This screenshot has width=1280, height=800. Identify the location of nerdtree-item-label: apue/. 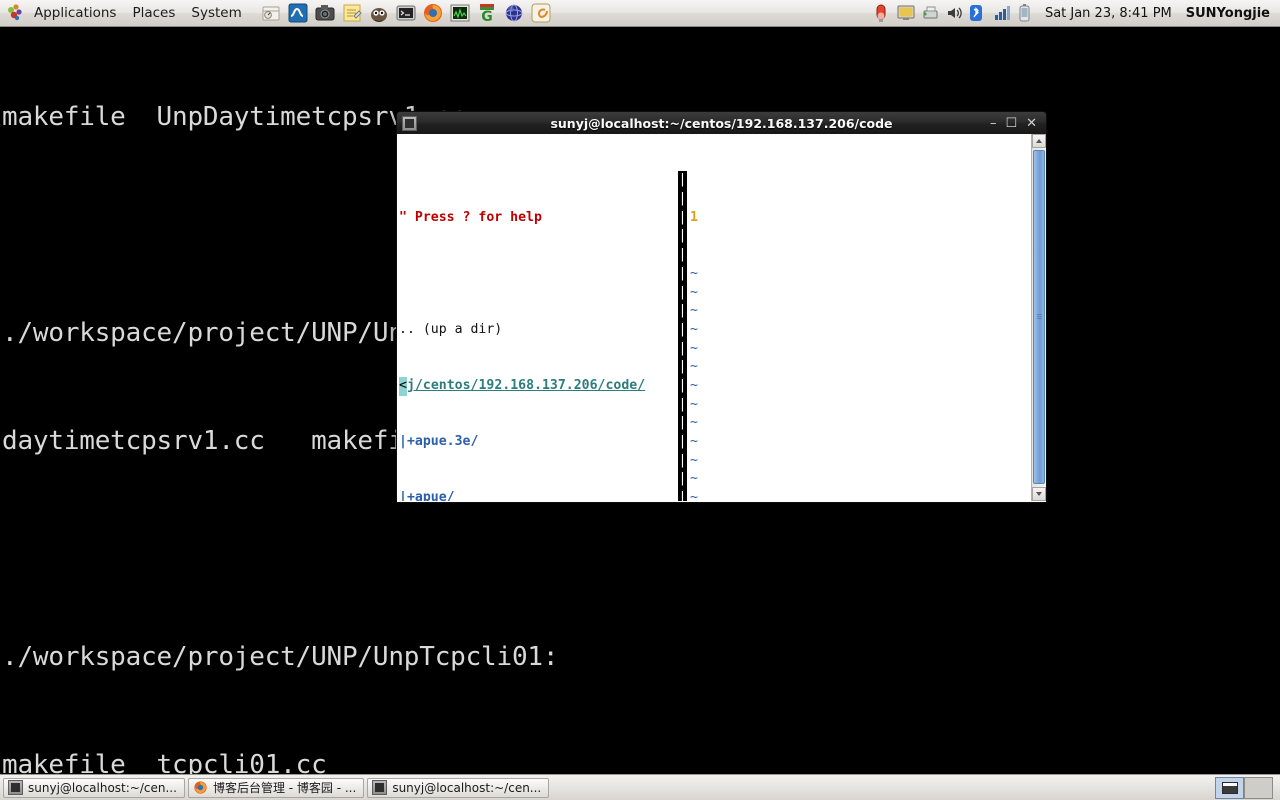
(434, 495).